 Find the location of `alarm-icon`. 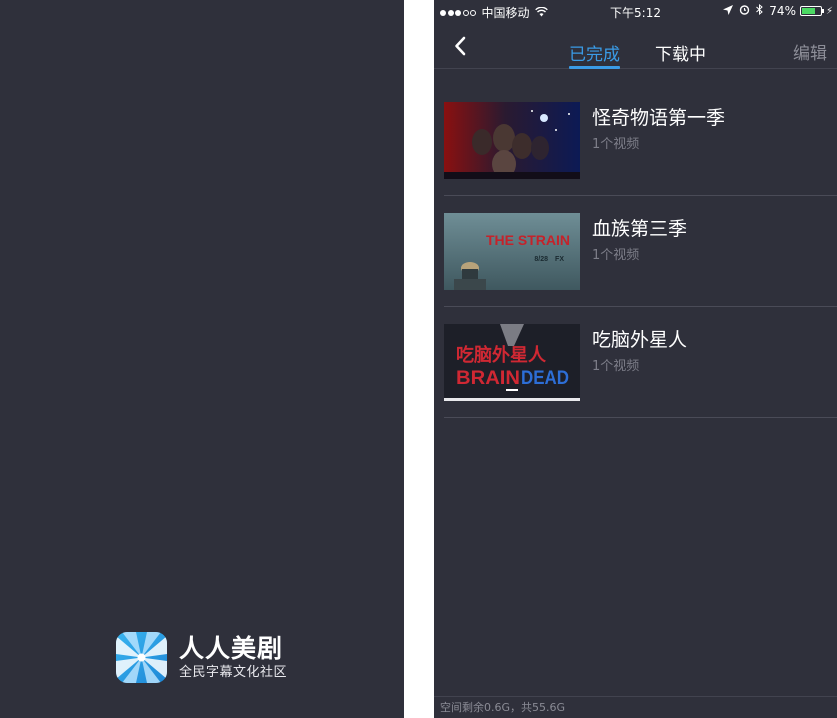

alarm-icon is located at coordinates (744, 11).